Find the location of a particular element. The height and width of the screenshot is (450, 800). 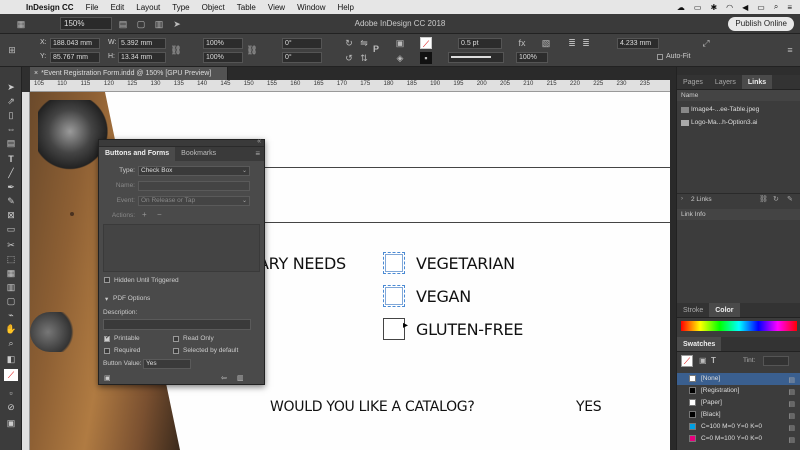

actions-list is located at coordinates (181, 248).